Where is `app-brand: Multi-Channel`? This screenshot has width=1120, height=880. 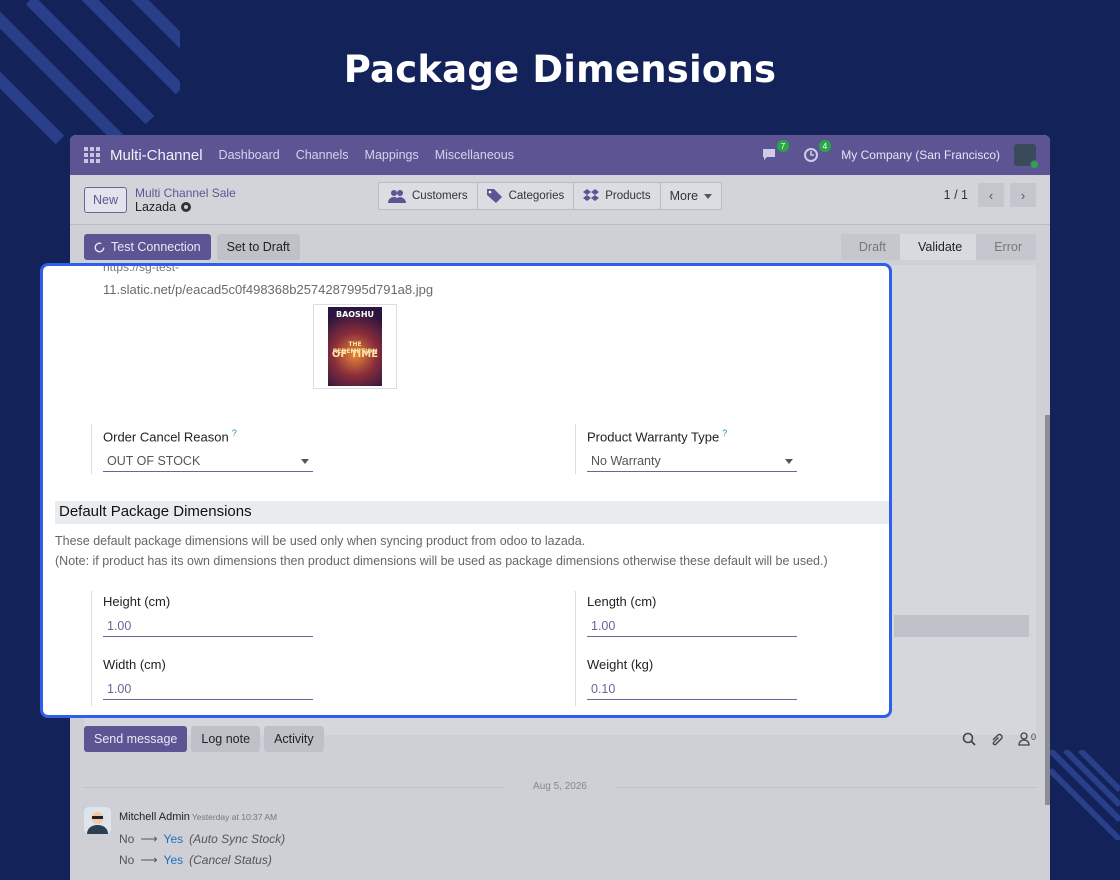
app-brand: Multi-Channel is located at coordinates (156, 155).